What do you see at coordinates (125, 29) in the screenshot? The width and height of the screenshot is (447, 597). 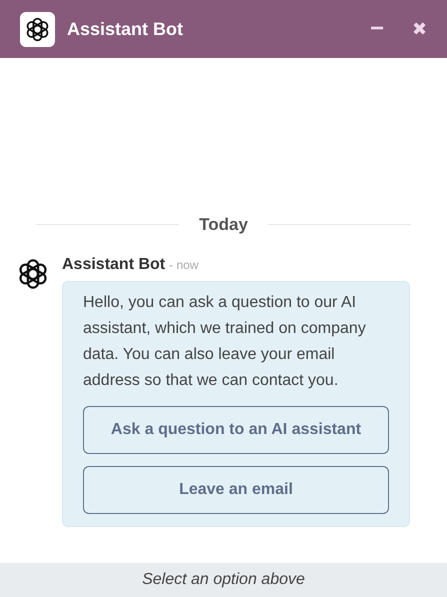 I see `window-title: Assistant Bot` at bounding box center [125, 29].